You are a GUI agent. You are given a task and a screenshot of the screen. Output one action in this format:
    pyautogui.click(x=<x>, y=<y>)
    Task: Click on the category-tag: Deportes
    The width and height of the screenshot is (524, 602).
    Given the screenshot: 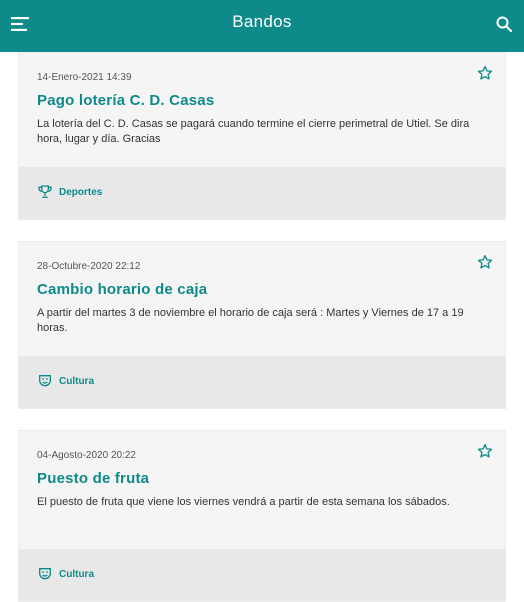 What is the action you would take?
    pyautogui.click(x=69, y=192)
    